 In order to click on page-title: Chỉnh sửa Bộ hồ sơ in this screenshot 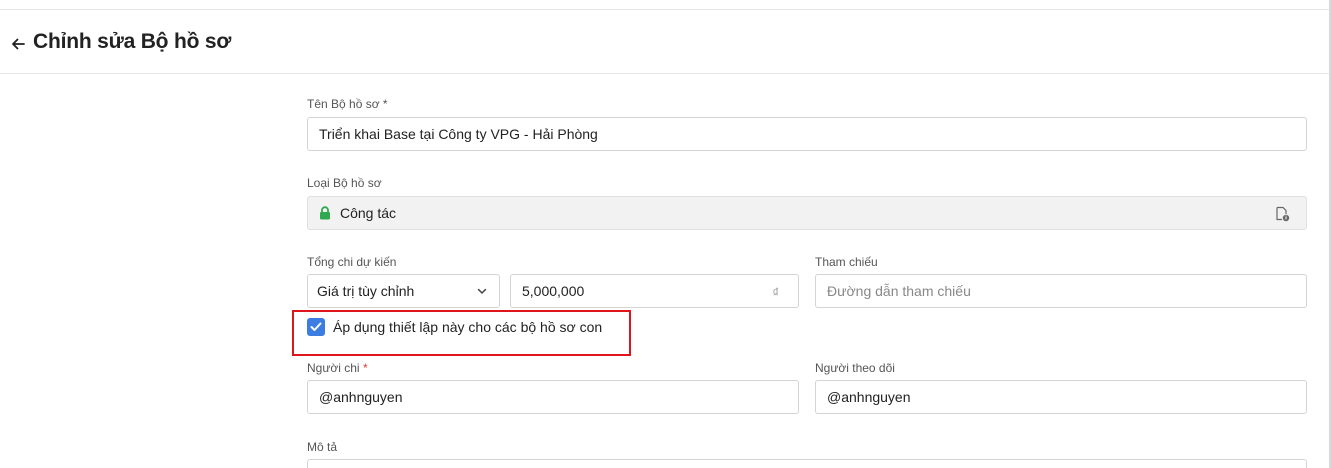, I will do `click(132, 41)`.